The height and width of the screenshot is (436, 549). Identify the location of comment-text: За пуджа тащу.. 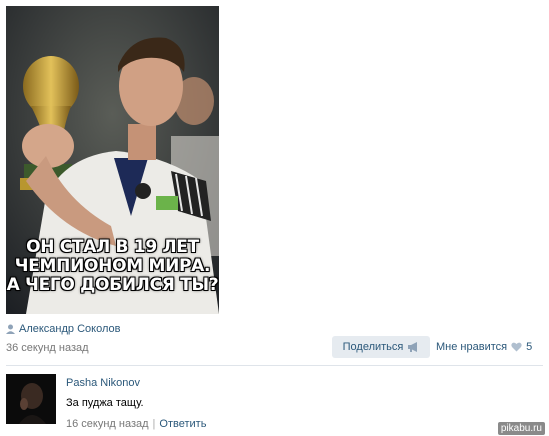
(105, 403).